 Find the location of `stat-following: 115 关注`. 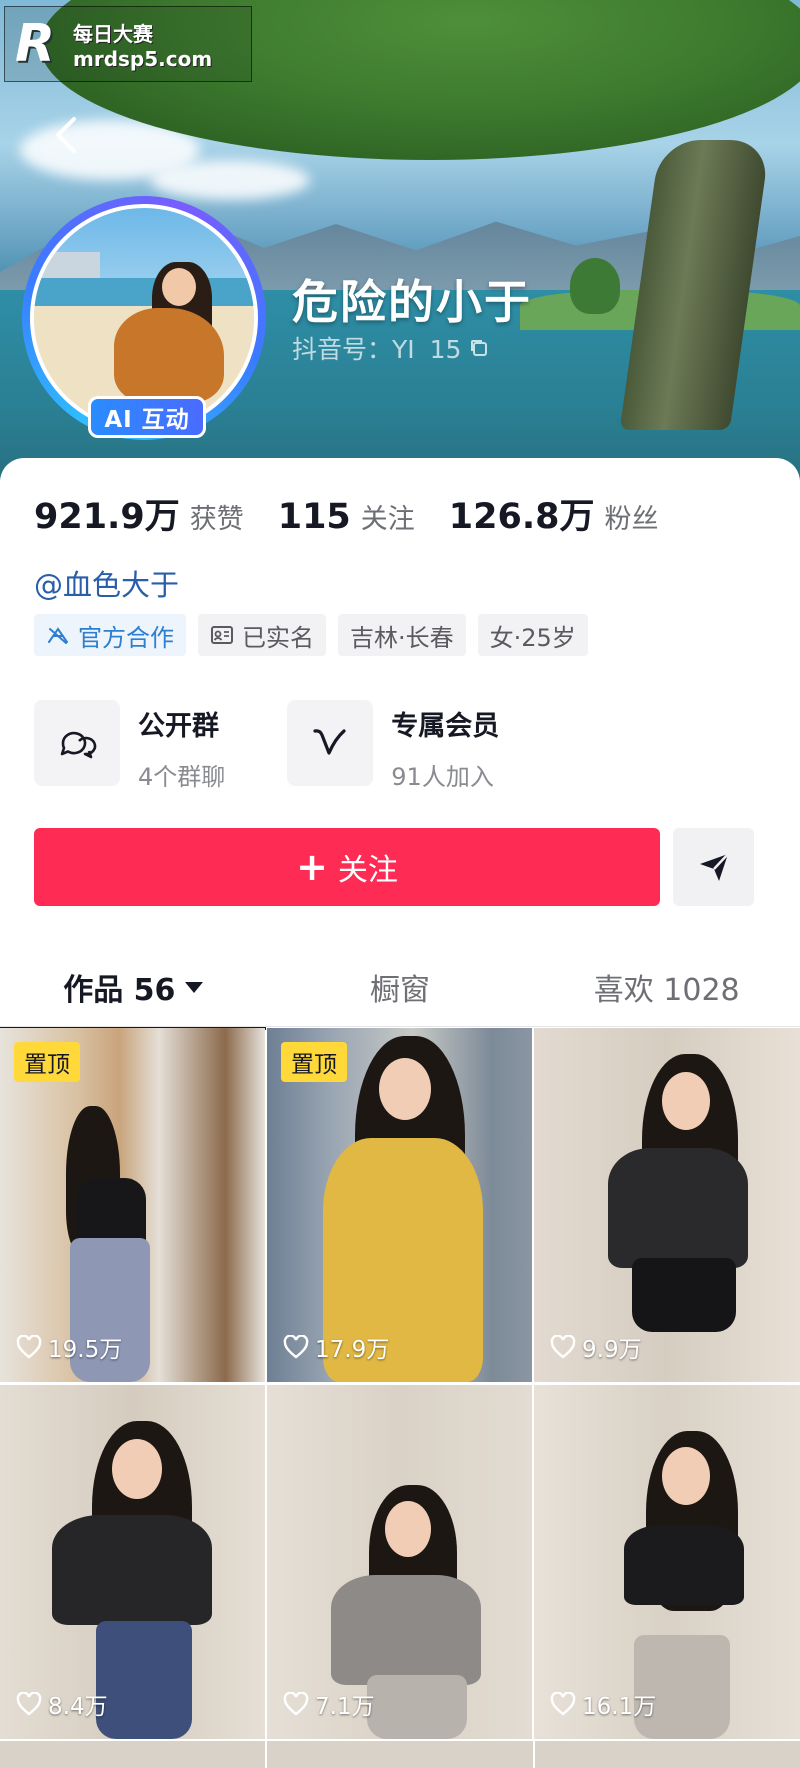

stat-following: 115 关注 is located at coordinates (346, 517).